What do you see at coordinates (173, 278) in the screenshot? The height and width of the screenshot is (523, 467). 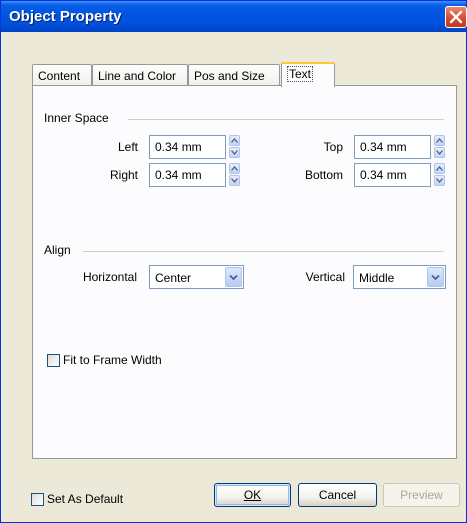 I see `horizontal-align-value: Center` at bounding box center [173, 278].